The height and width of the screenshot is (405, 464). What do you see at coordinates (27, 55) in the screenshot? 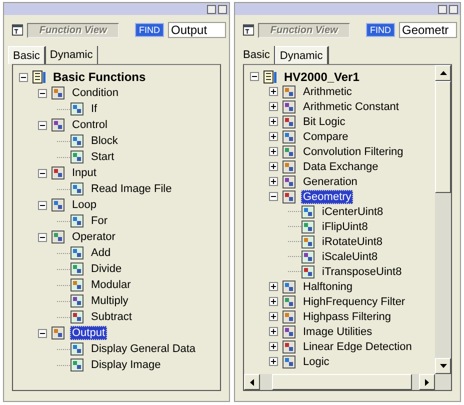
I see `tab: Basic` at bounding box center [27, 55].